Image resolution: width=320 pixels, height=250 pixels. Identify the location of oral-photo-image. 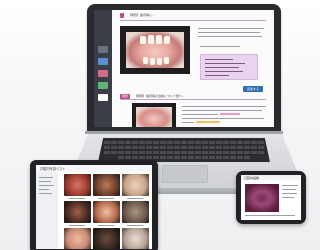
(155, 50).